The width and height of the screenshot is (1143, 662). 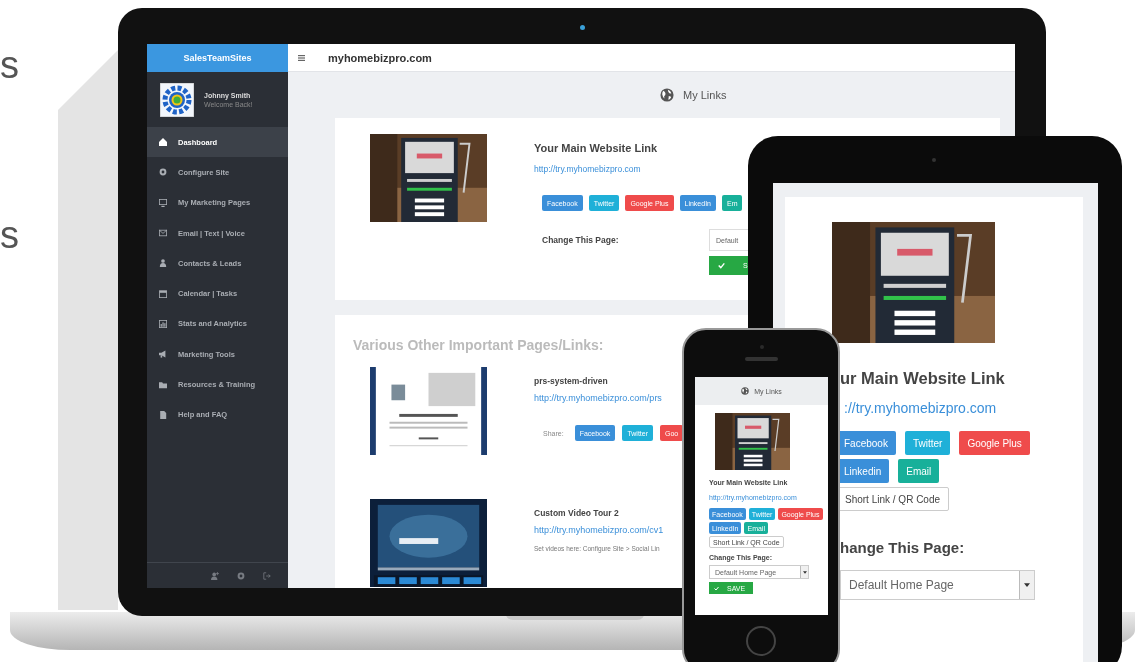 What do you see at coordinates (163, 142) in the screenshot?
I see `home-icon` at bounding box center [163, 142].